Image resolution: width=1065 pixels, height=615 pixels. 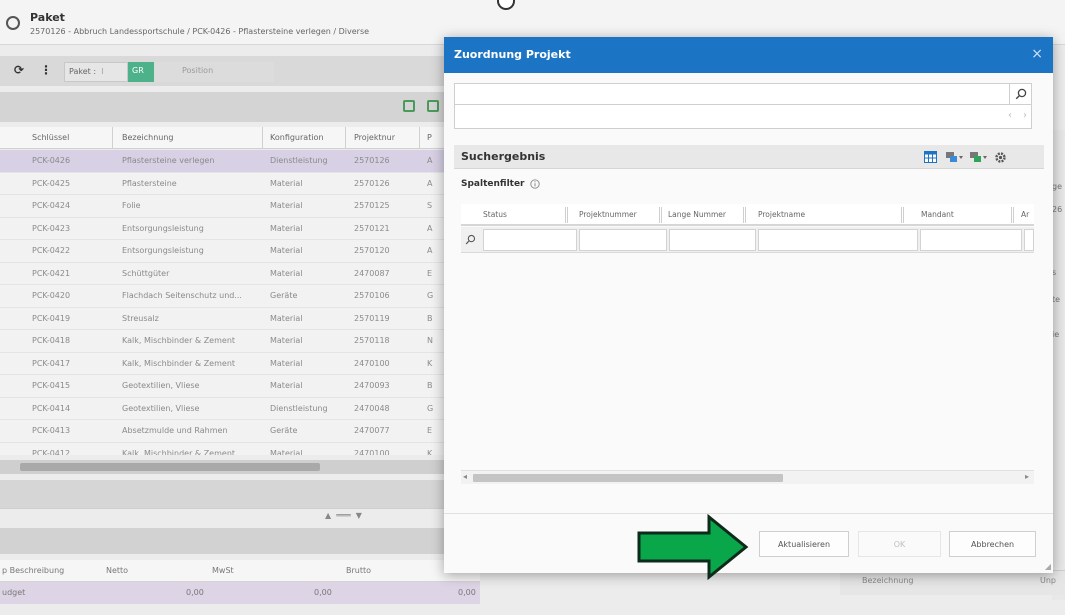 I want to click on table-cell-config: Dienstleistung, so click(x=299, y=408).